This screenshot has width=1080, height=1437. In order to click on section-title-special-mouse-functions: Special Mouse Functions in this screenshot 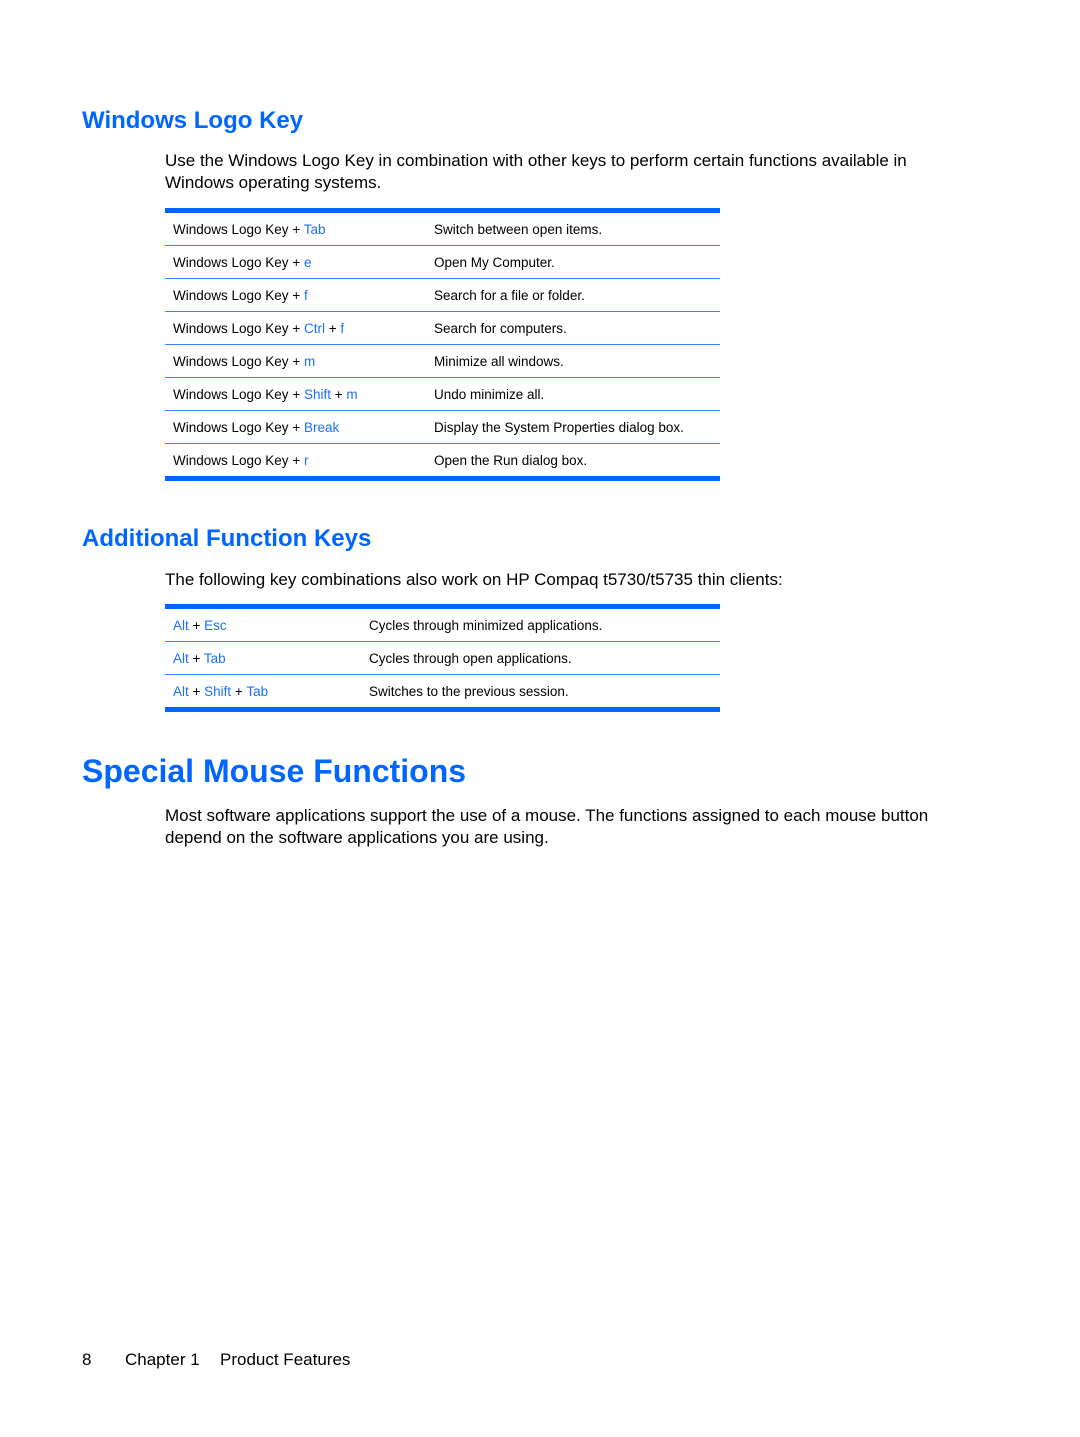, I will do `click(274, 771)`.